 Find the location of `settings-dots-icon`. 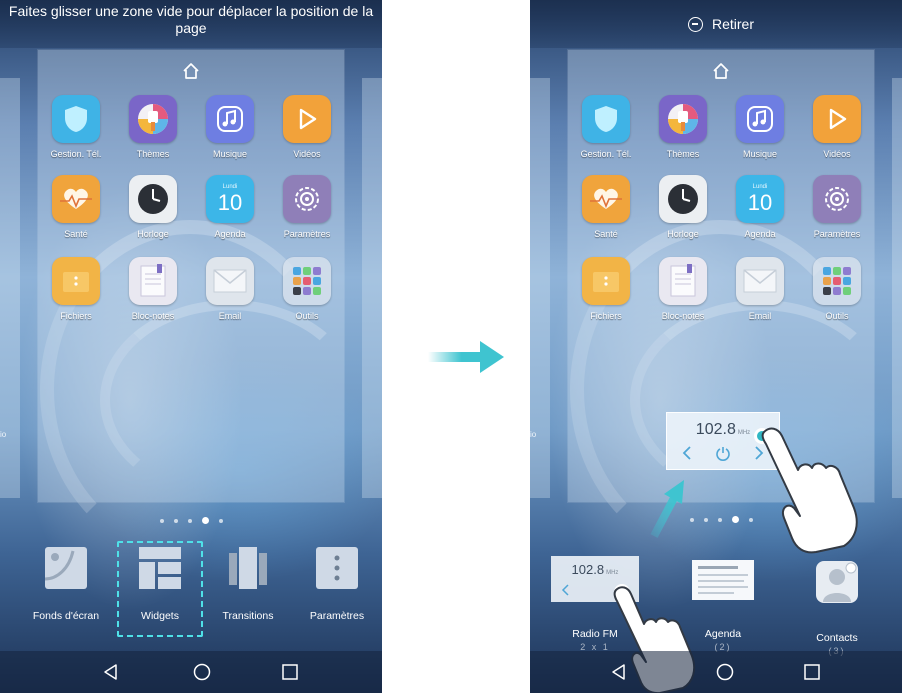

settings-dots-icon is located at coordinates (337, 568).